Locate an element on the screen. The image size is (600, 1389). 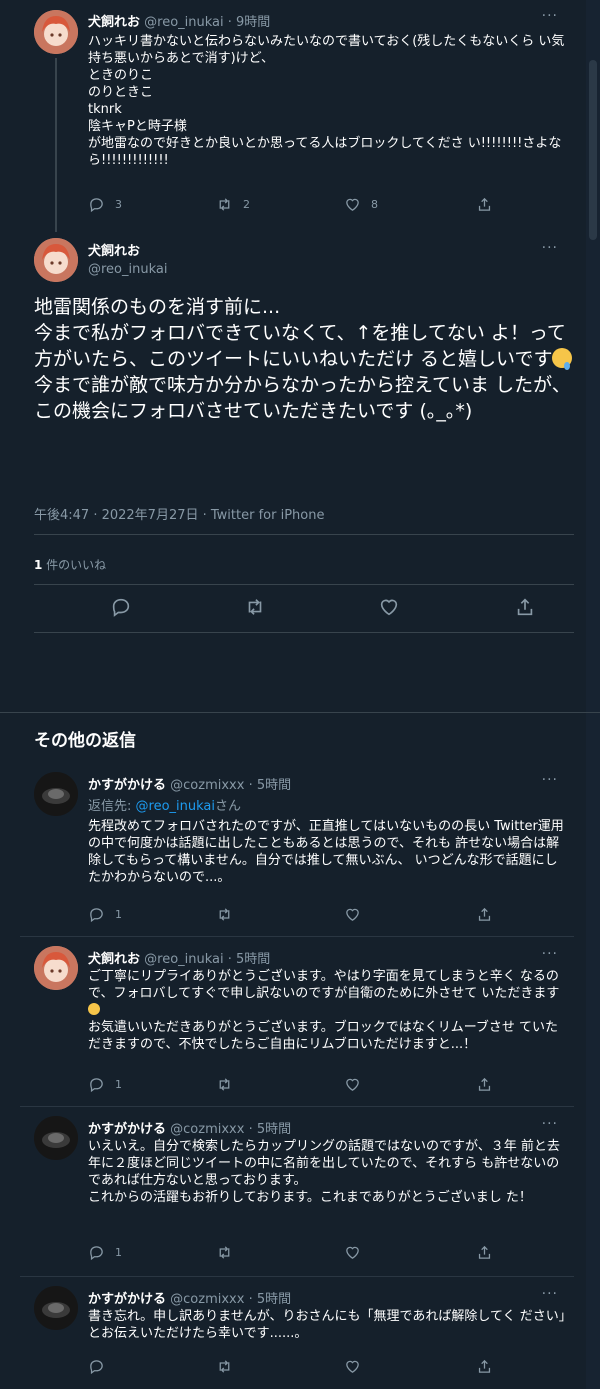
section-title: その他の返信 is located at coordinates (85, 741).